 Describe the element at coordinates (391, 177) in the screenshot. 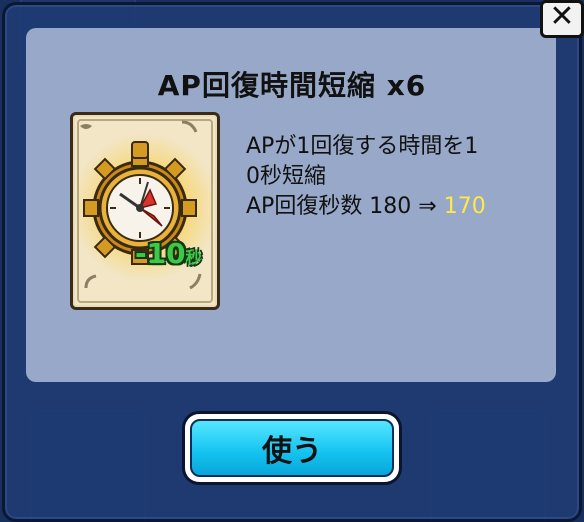

I see `item-description: APが1回復する時間を1 0秒短縮 AP回復秒数 180 ⇒ 170` at that location.